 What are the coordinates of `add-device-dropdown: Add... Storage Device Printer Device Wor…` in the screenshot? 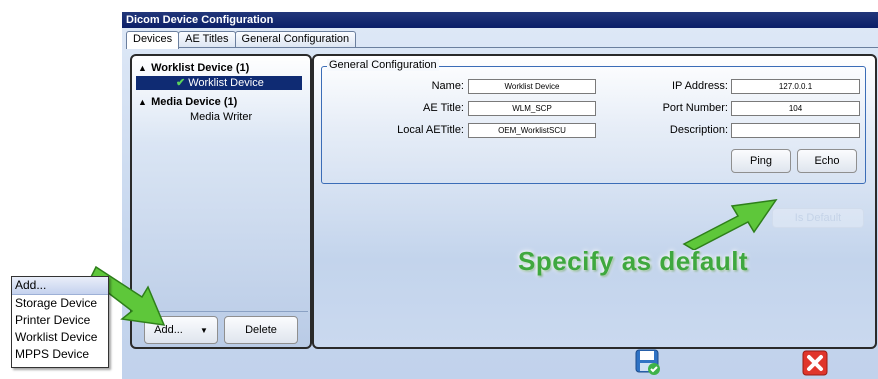 It's located at (60, 322).